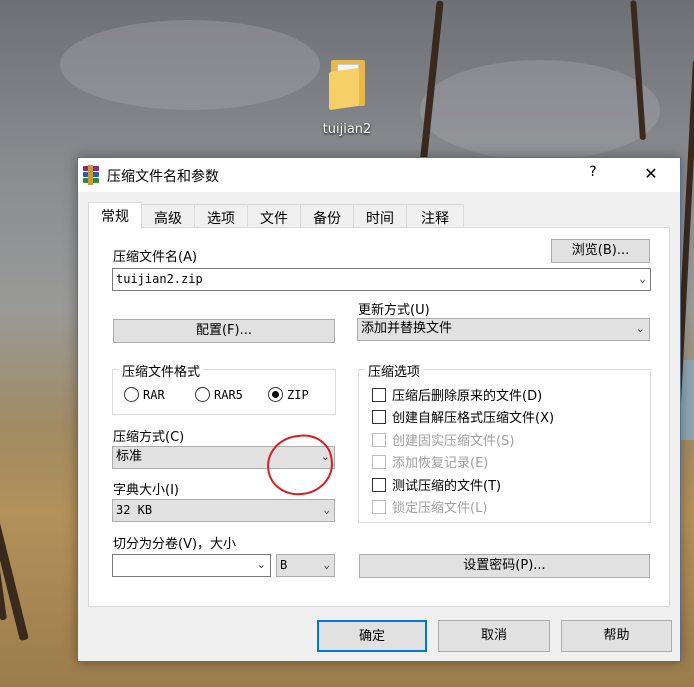  I want to click on desktop-folder-icon: tuijian2, so click(347, 96).